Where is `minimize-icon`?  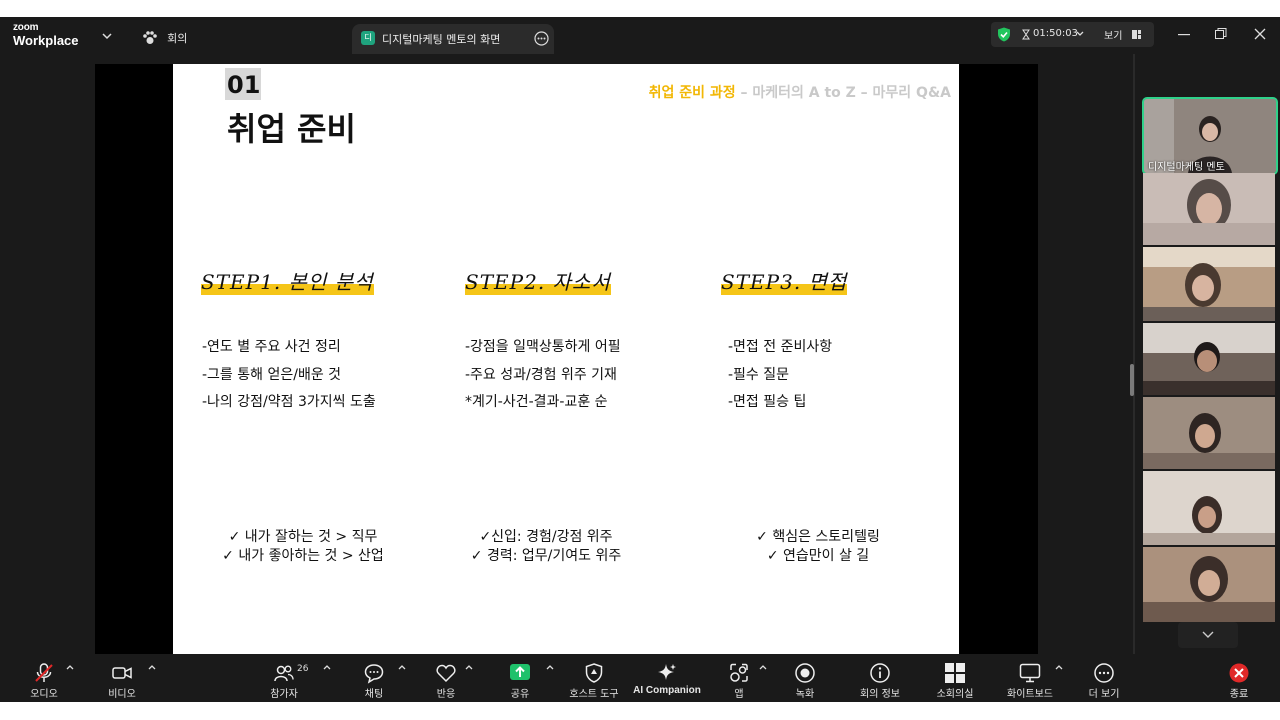
minimize-icon is located at coordinates (1184, 35).